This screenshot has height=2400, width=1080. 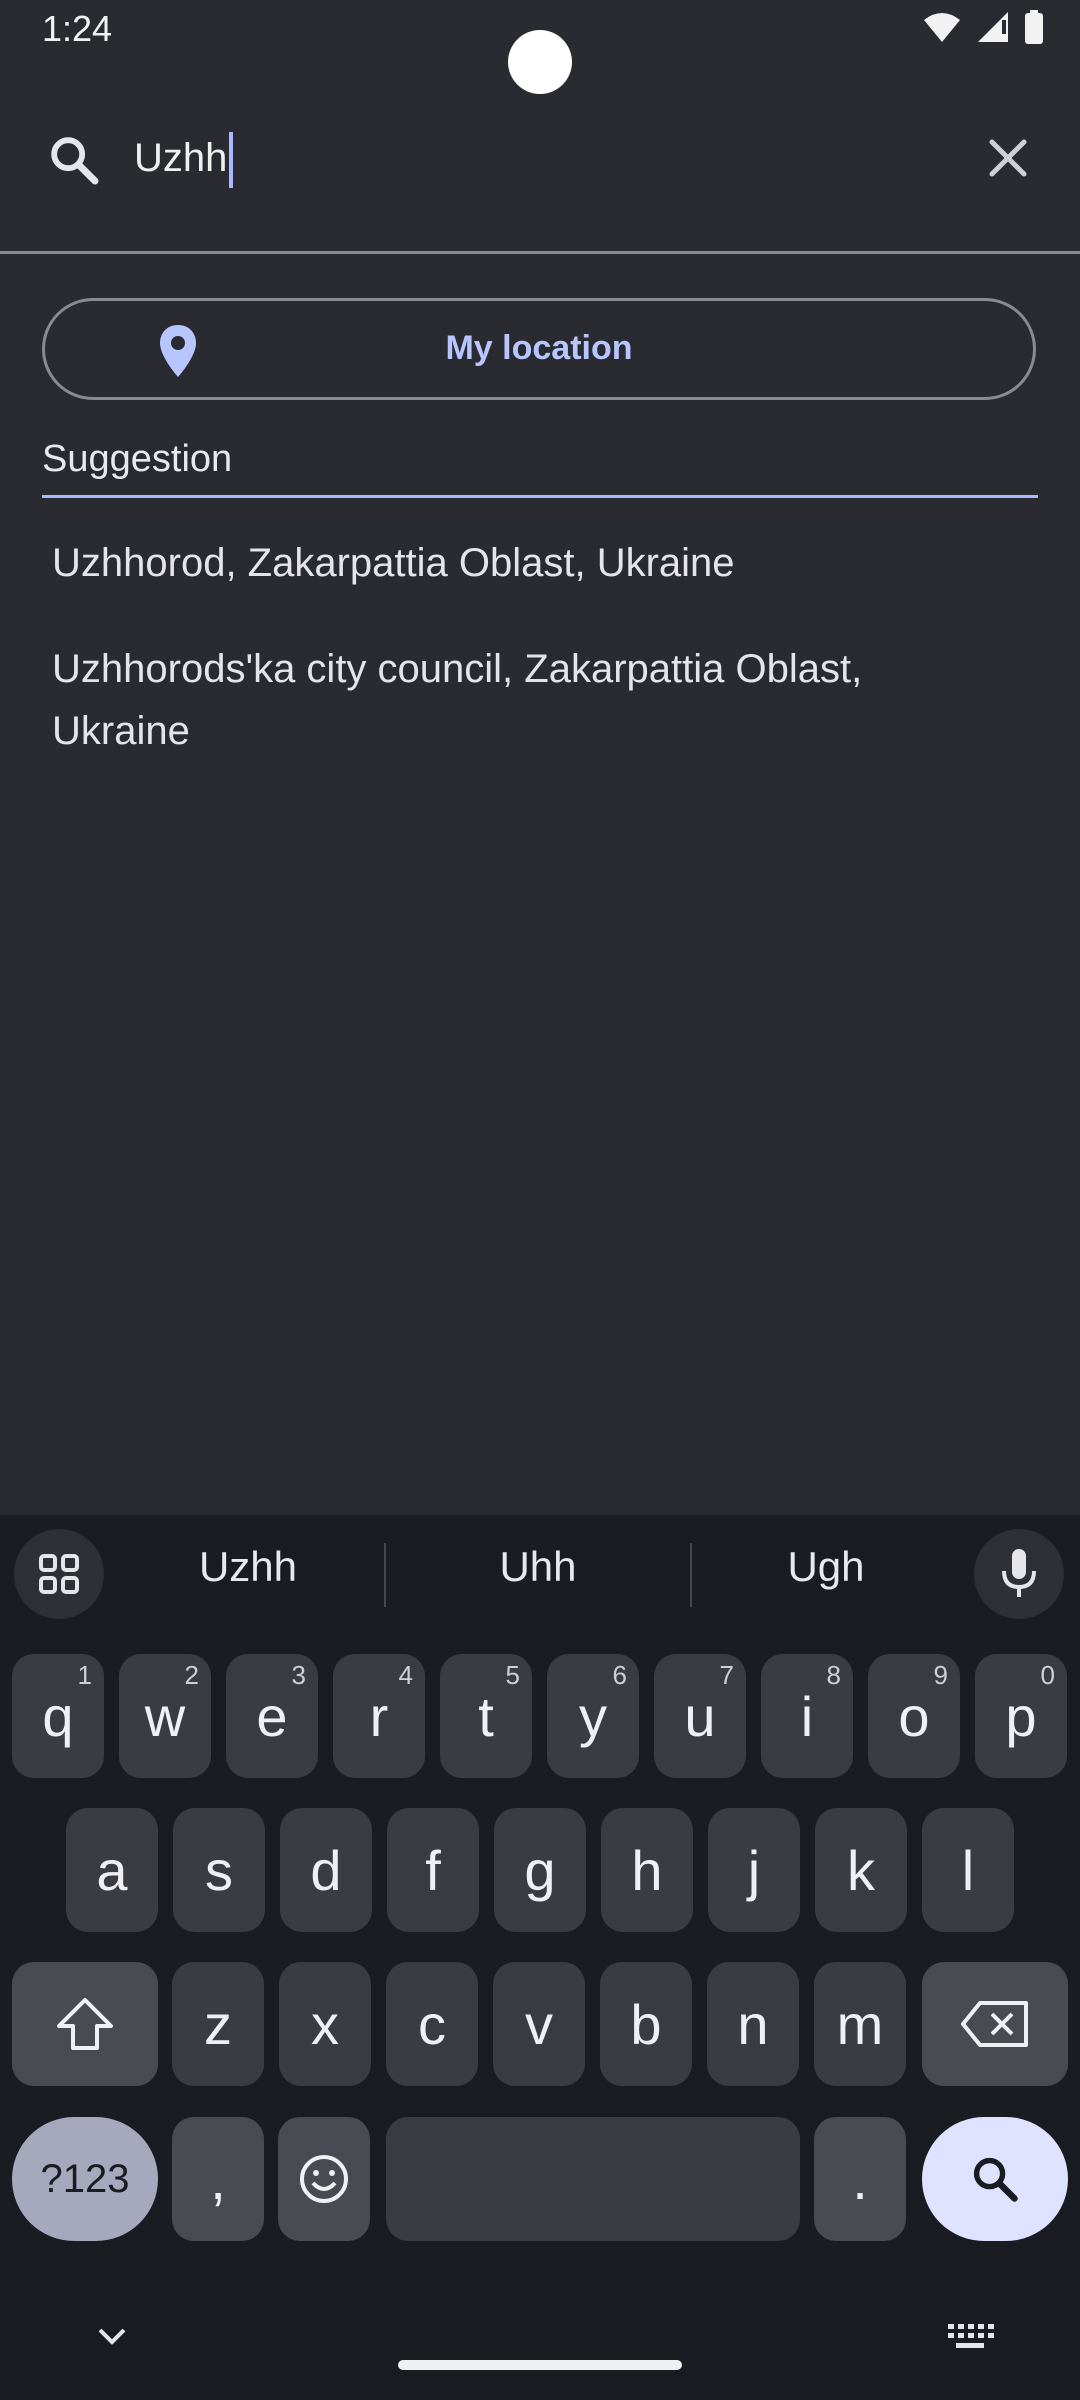 What do you see at coordinates (619, 1675) in the screenshot?
I see `key-number-hint: 6` at bounding box center [619, 1675].